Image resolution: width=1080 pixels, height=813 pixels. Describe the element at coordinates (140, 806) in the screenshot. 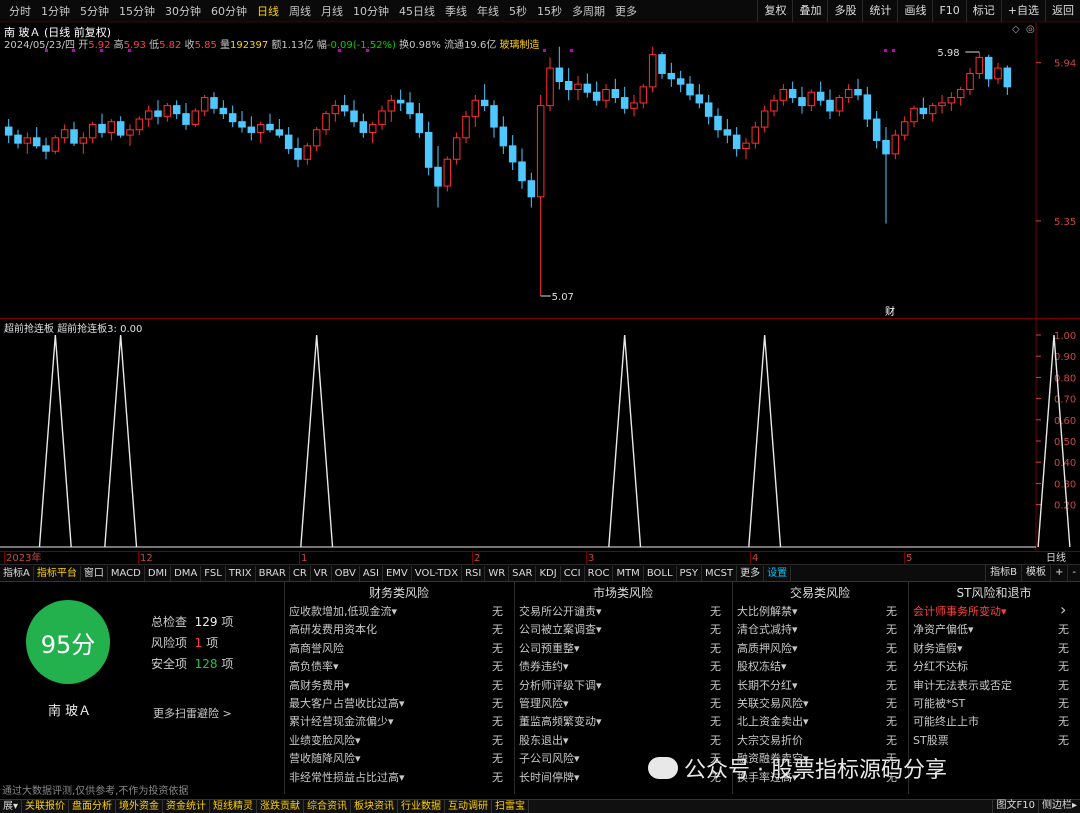

I see `bottom-tab-3: 境外资金` at that location.